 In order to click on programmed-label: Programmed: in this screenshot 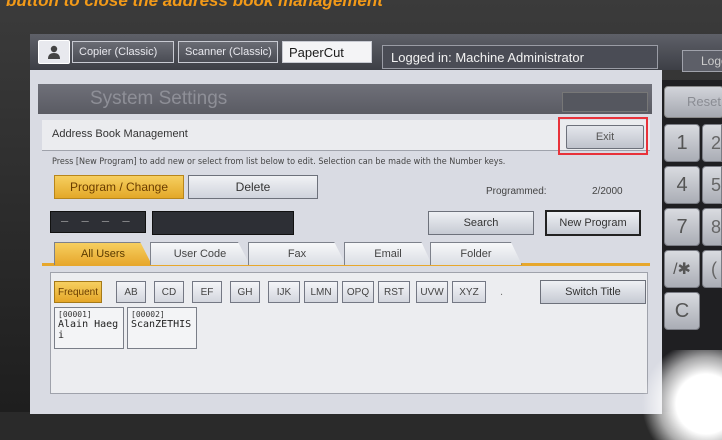, I will do `click(516, 191)`.